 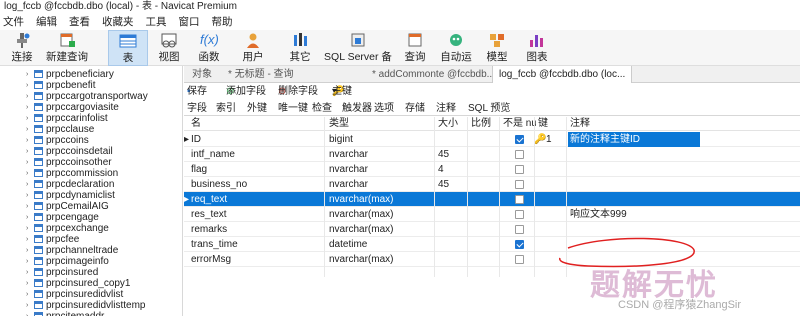 What do you see at coordinates (261, 74) in the screenshot?
I see `tab-untitled-query: * 无标题 - 查询` at bounding box center [261, 74].